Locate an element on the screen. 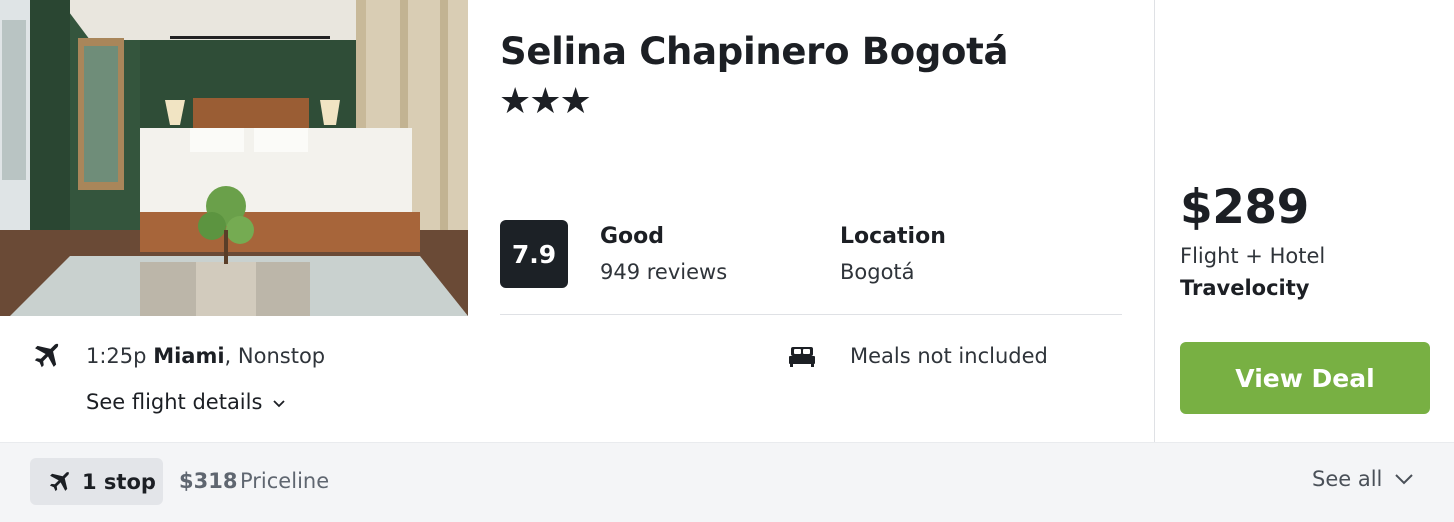  package-type: Flight + Hotel is located at coordinates (1253, 256).